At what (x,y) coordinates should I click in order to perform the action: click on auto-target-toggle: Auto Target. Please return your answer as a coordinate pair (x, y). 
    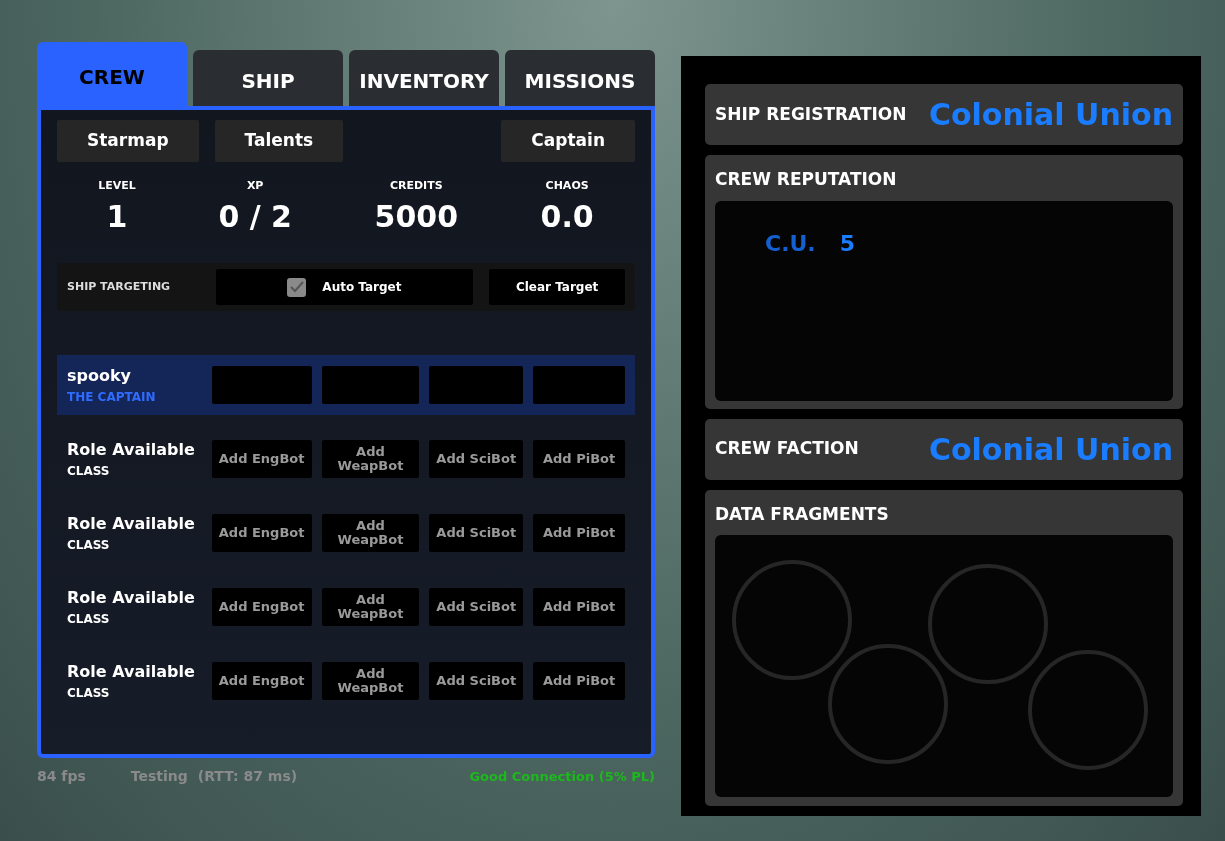
    Looking at the image, I should click on (344, 287).